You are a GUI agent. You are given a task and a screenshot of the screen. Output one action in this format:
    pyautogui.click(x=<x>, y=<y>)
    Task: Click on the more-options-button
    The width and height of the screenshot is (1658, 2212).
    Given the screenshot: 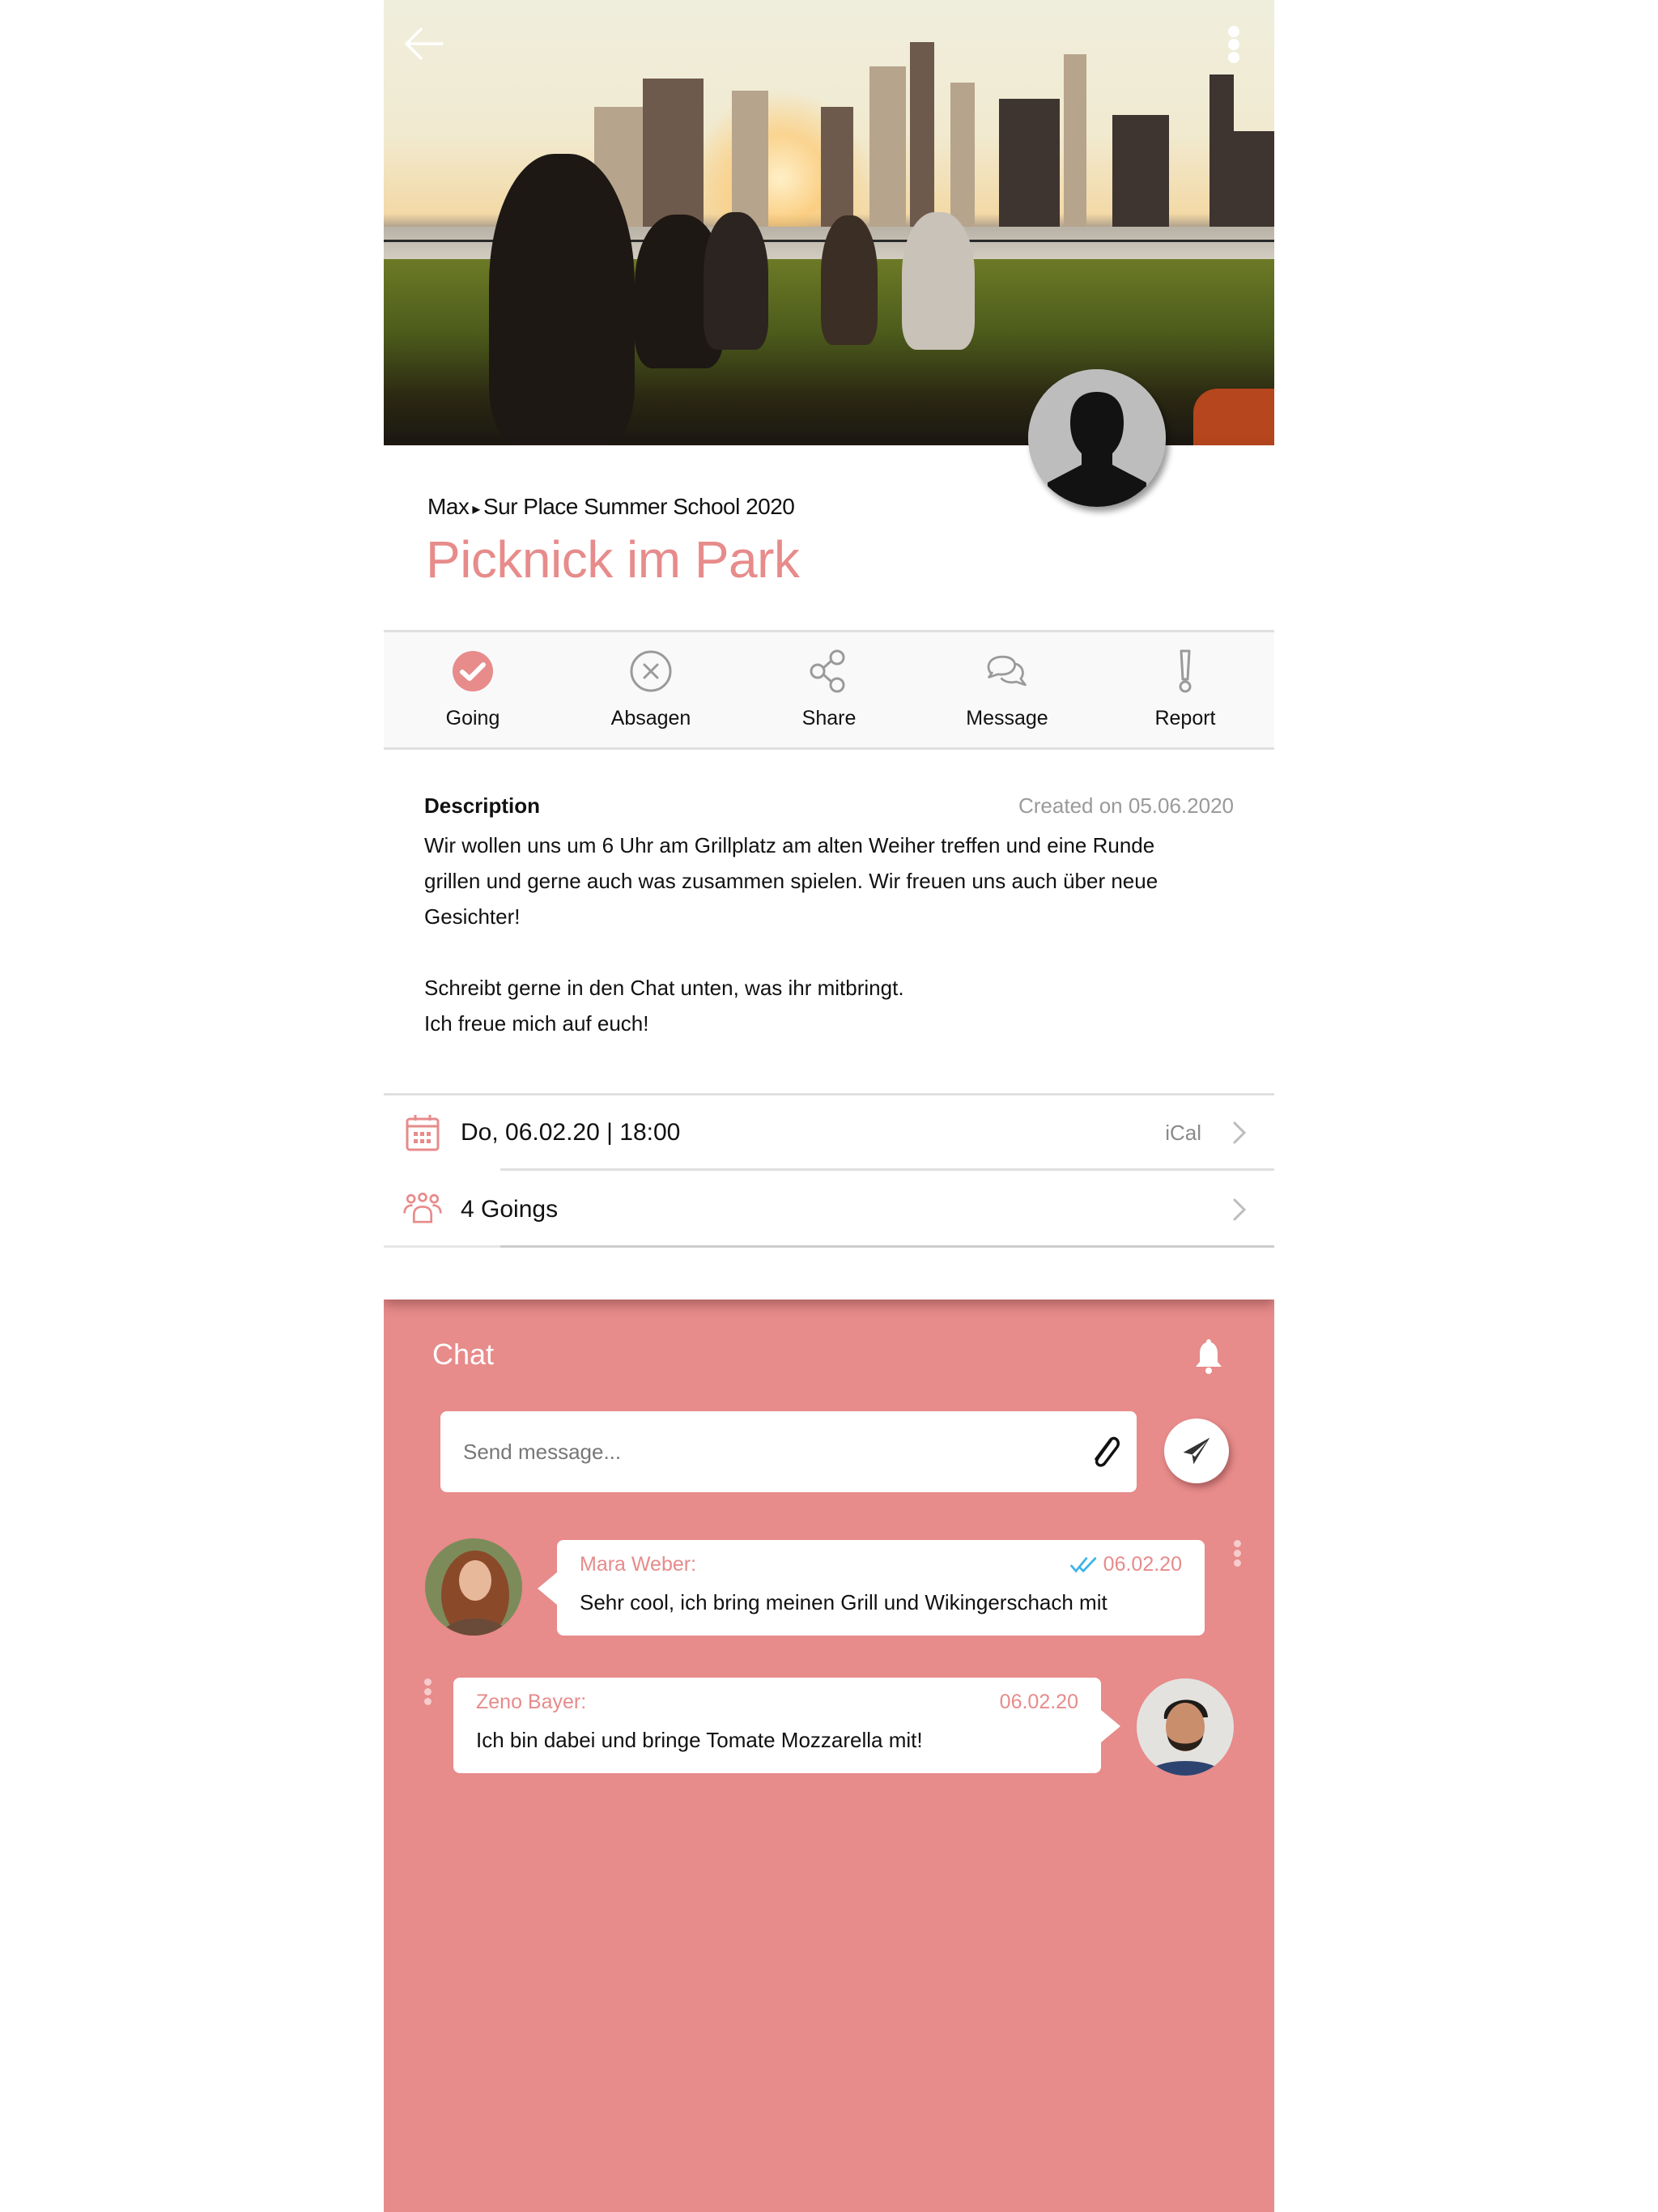 What is the action you would take?
    pyautogui.click(x=1234, y=46)
    